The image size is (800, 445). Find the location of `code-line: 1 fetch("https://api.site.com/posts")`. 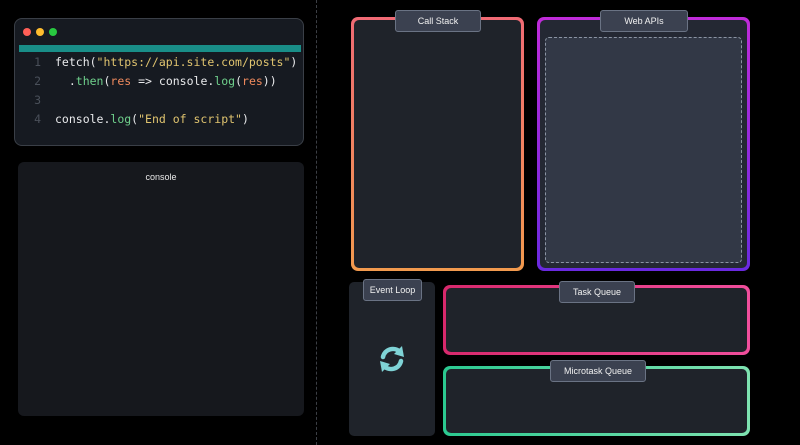

code-line: 1 fetch("https://api.site.com/posts") is located at coordinates (159, 62).